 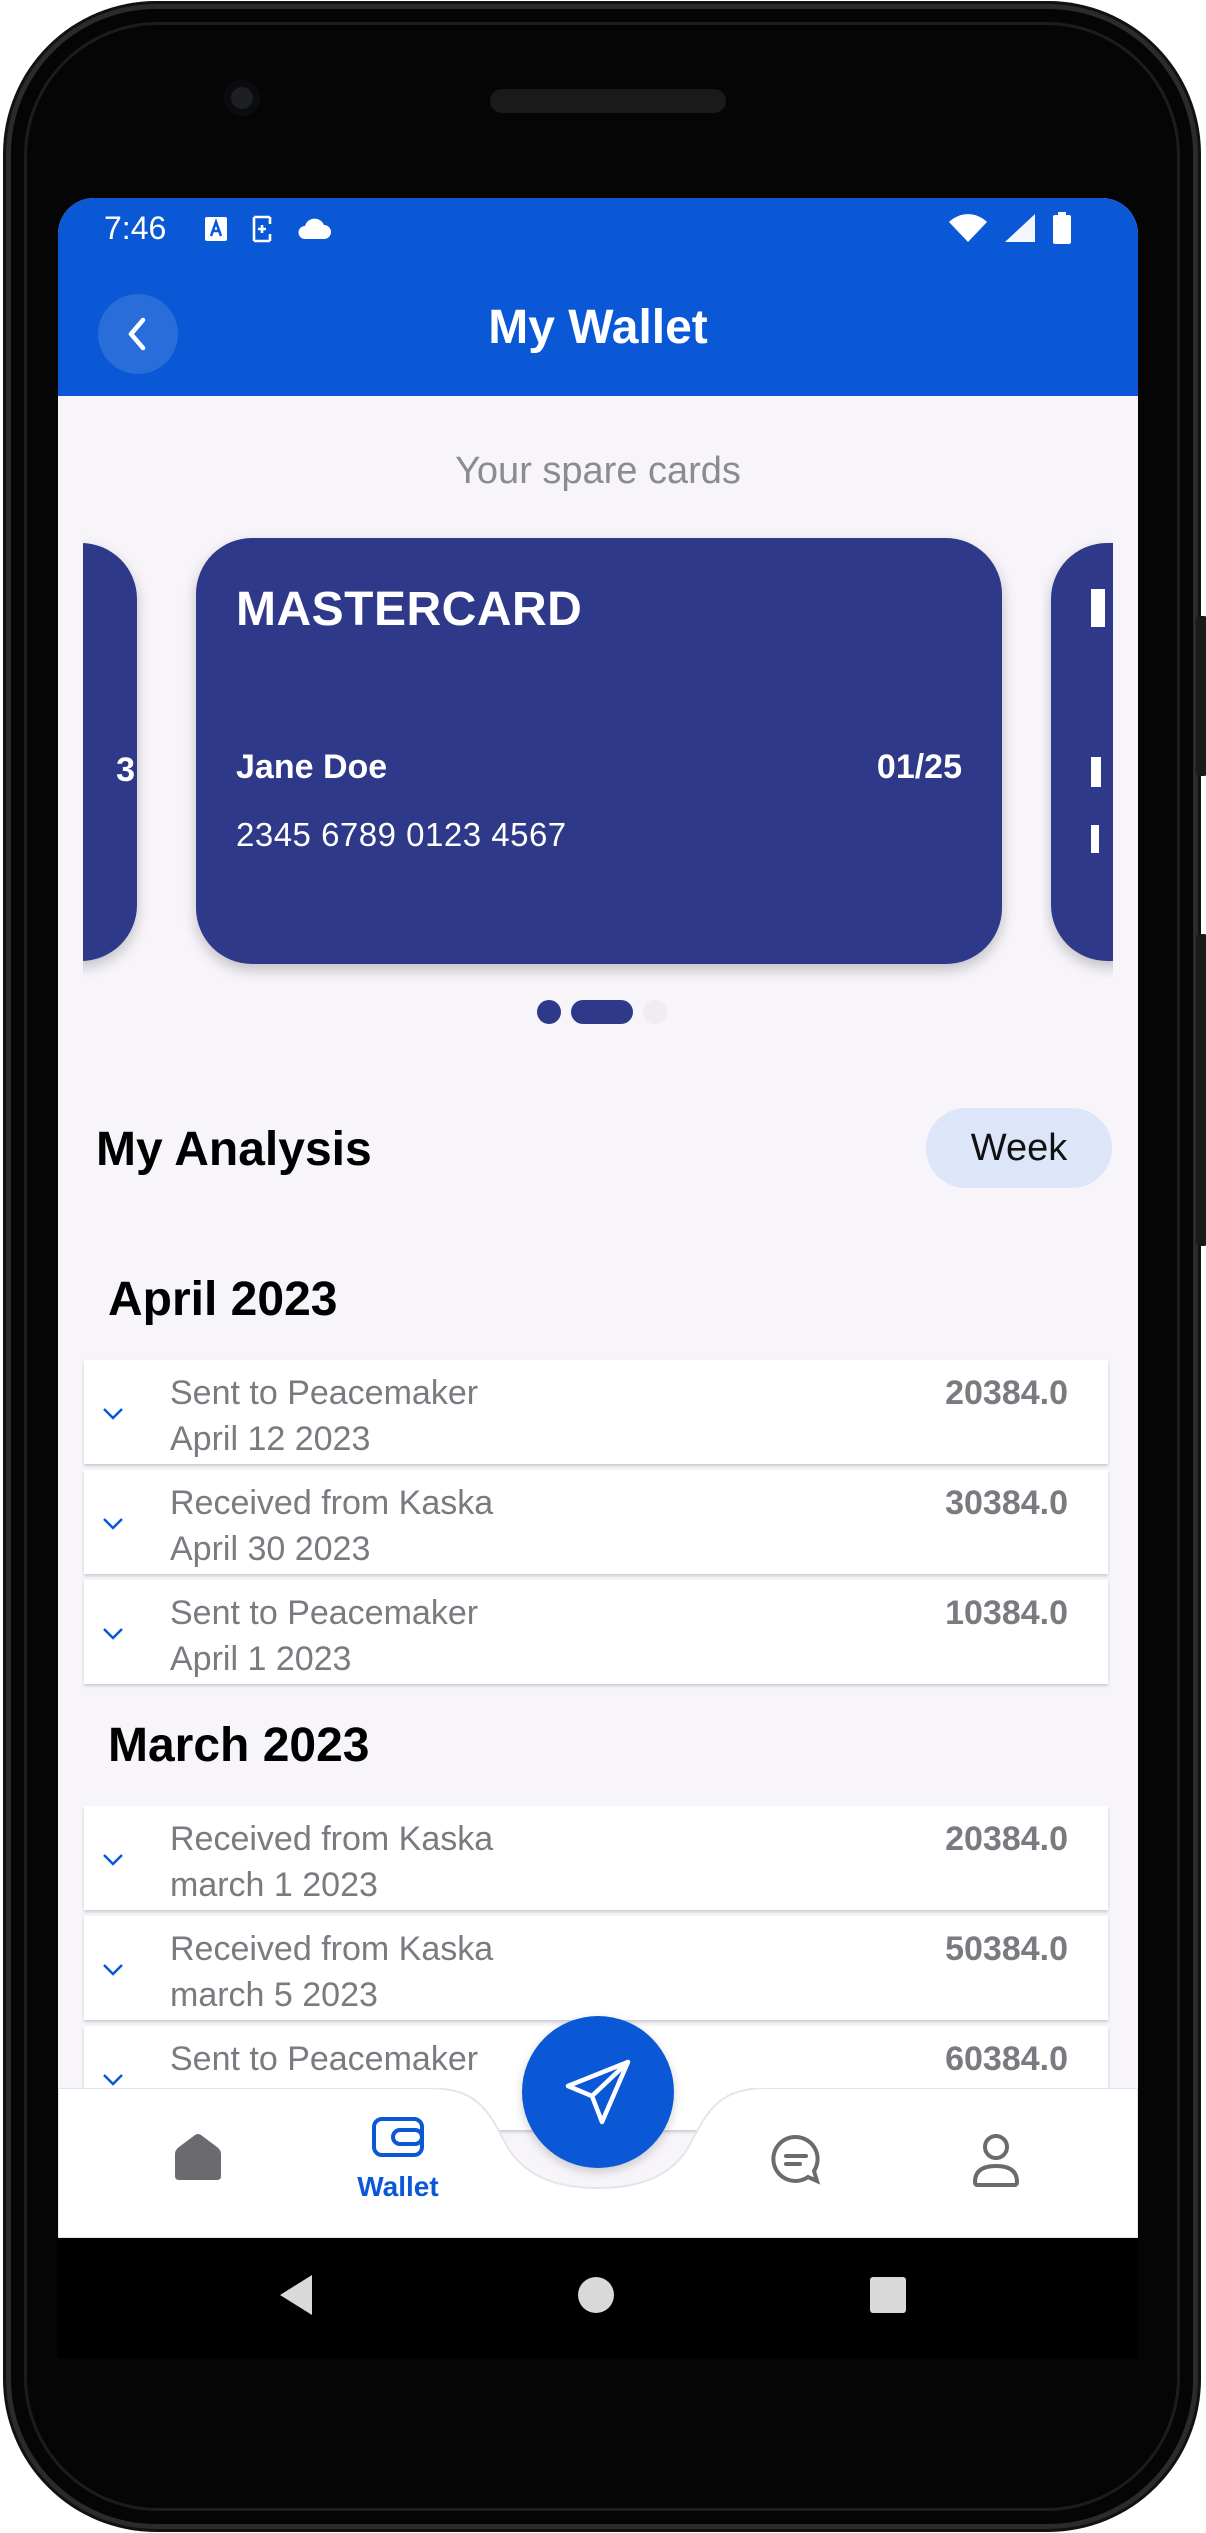 I want to click on card-number: 2345 6789 0123 4567, so click(x=401, y=834).